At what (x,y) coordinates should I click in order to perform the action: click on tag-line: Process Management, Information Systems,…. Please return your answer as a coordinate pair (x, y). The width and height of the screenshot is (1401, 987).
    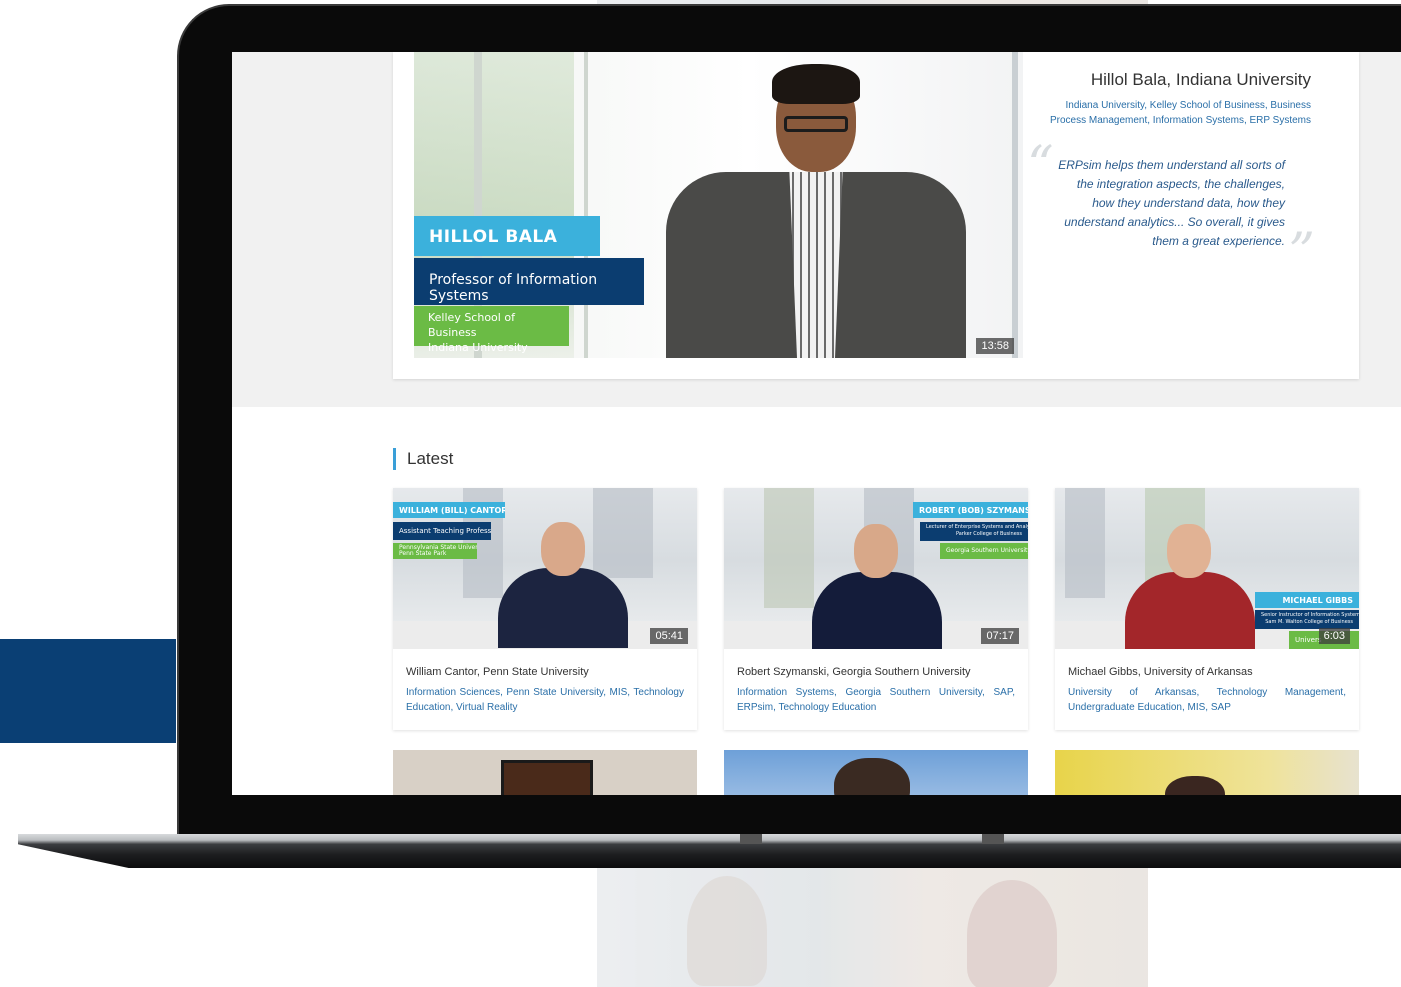
    Looking at the image, I should click on (1174, 120).